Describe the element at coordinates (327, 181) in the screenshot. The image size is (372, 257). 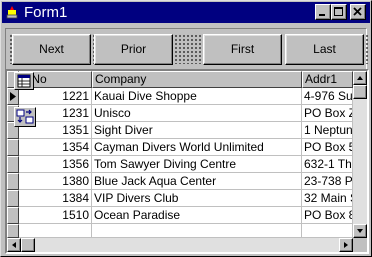
I see `cell-addr1: 23-738 Paddington Lane` at that location.